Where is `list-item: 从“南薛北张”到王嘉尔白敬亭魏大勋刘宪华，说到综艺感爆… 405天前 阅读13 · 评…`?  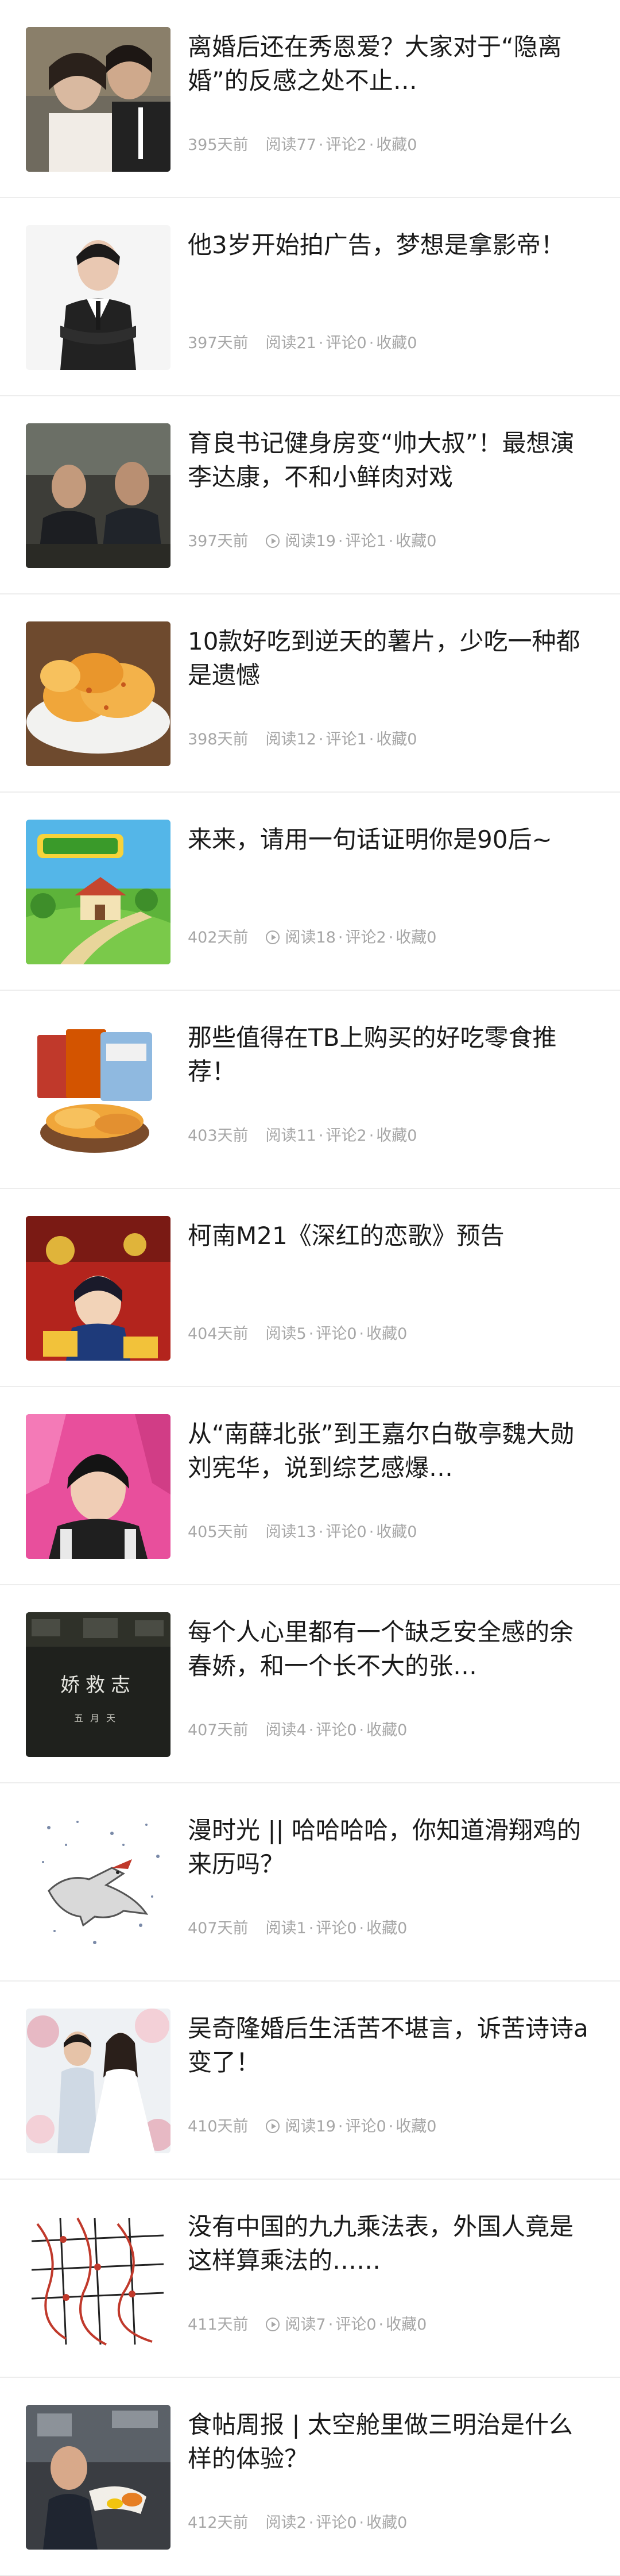
list-item: 从“南薛北张”到王嘉尔白敬亭魏大勋刘宪华，说到综艺感爆… 405天前 阅读13 · 评… is located at coordinates (310, 1486).